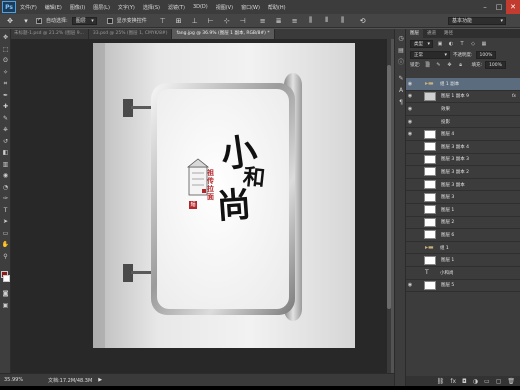  Describe the element at coordinates (495, 65) in the screenshot. I see `fill-input: 100%` at that location.